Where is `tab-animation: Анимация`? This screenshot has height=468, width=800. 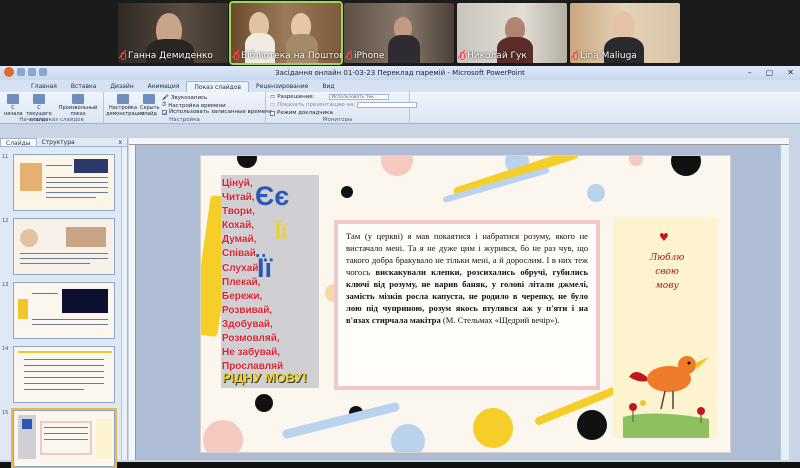
tab-animation: Анимация is located at coordinates (164, 86).